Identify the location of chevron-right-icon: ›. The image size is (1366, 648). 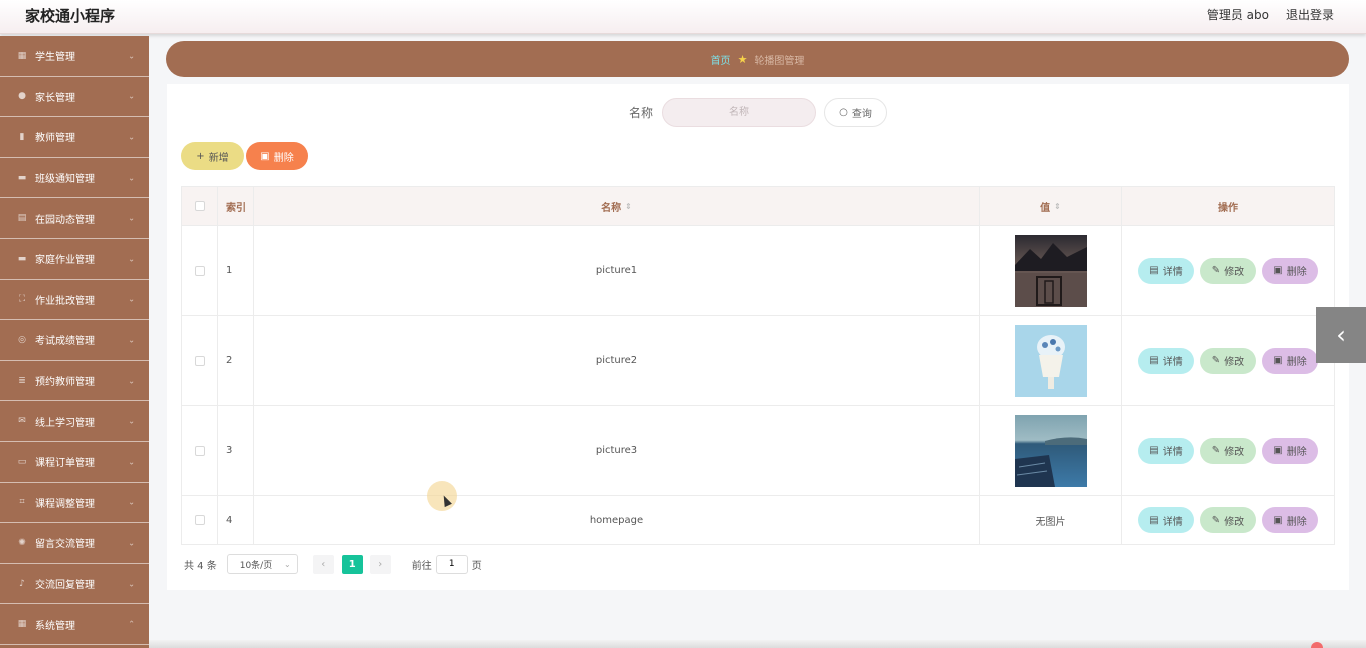
(380, 564).